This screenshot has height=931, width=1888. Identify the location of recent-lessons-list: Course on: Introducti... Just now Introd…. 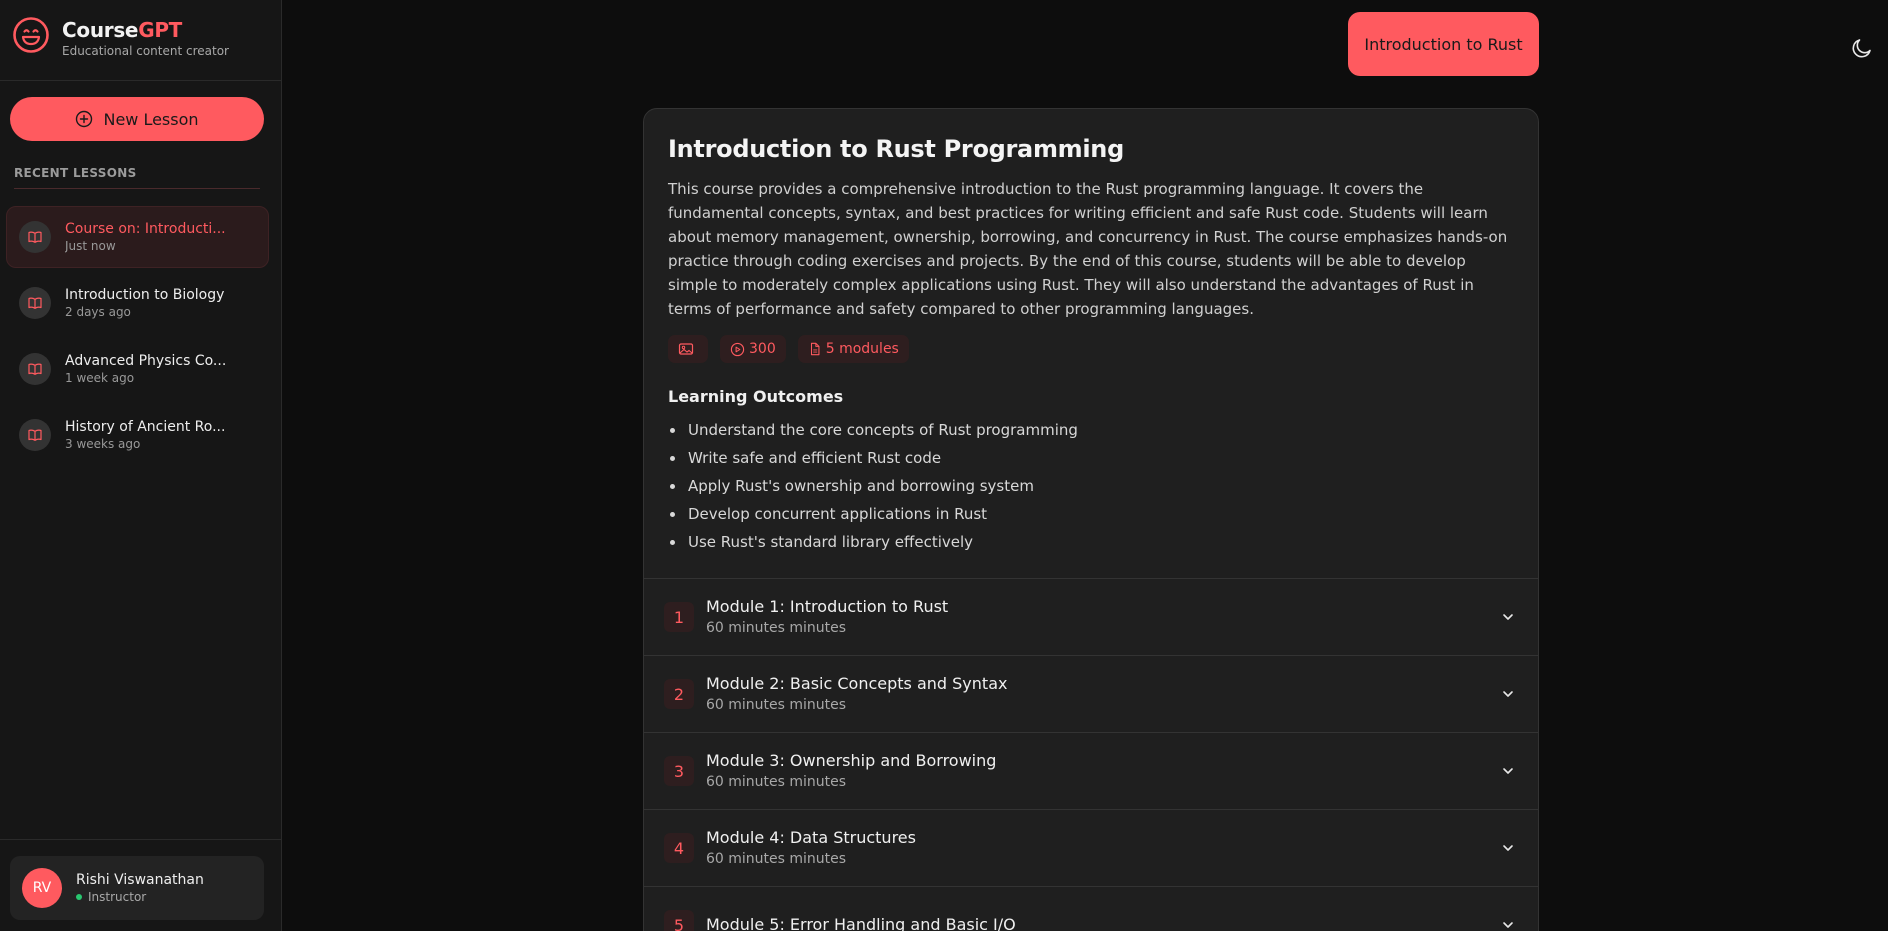
(137, 338).